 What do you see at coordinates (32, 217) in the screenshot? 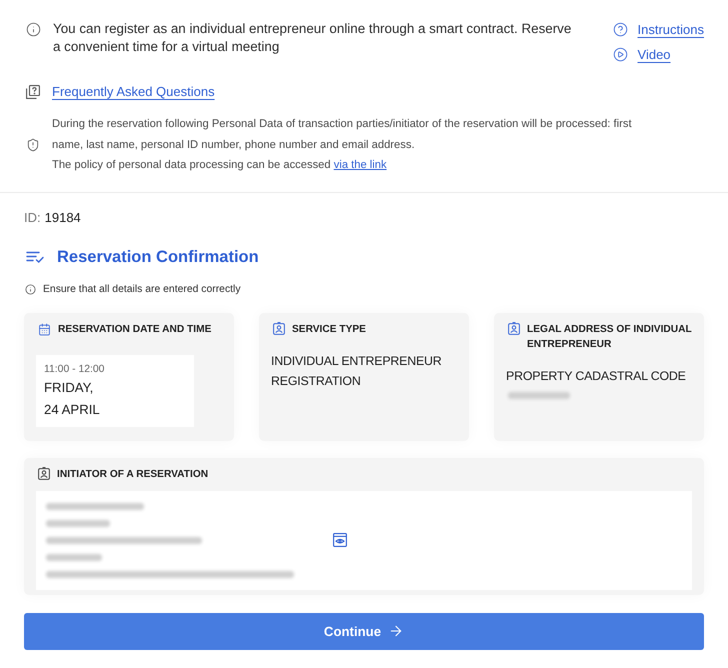
I see `id-label: ID:` at bounding box center [32, 217].